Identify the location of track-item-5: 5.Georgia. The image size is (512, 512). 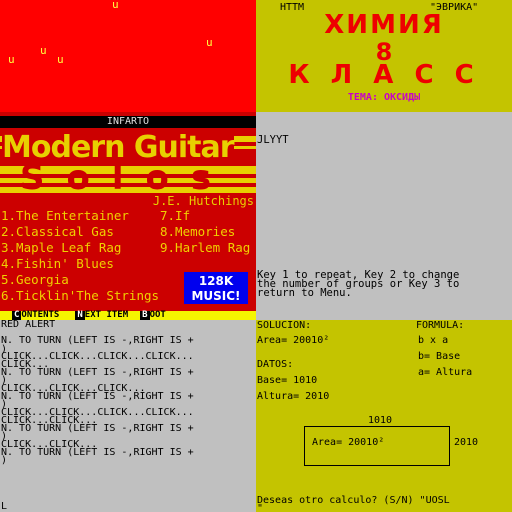
(35, 280).